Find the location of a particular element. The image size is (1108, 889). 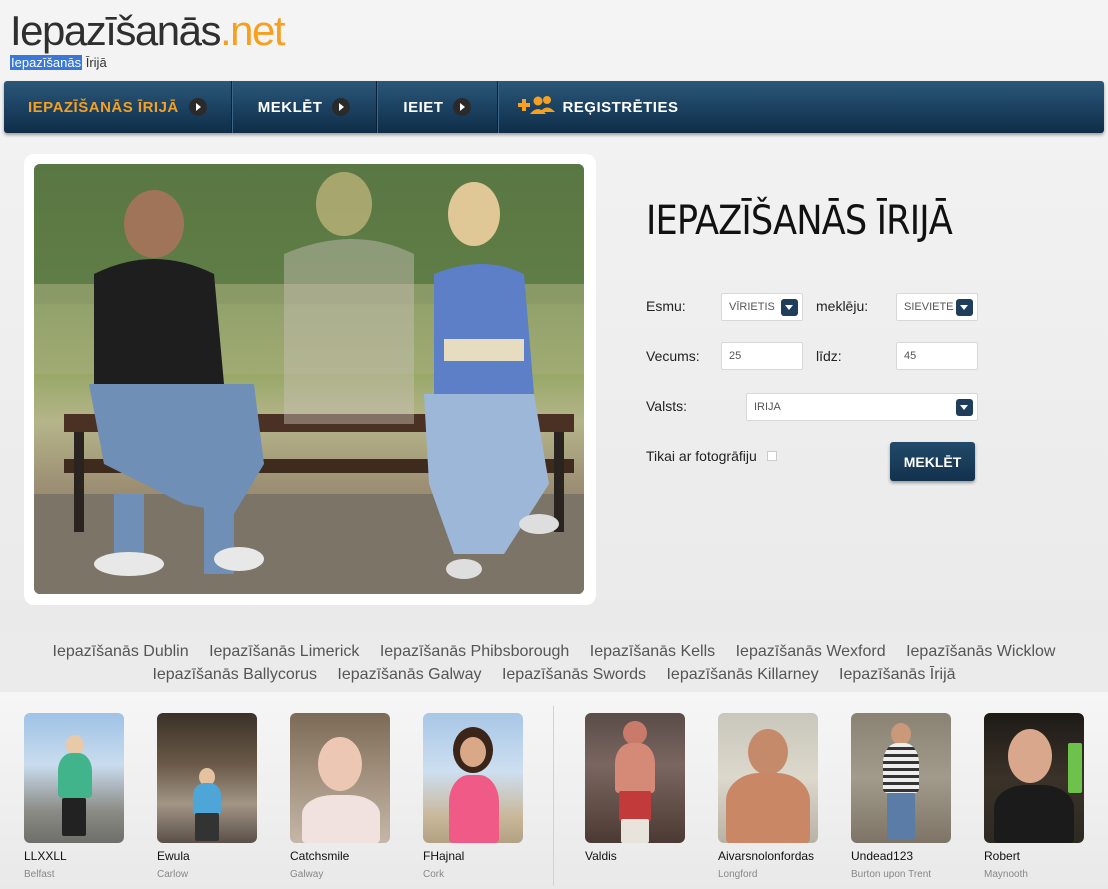

nav-item-label: MEKLĒT is located at coordinates (290, 107).